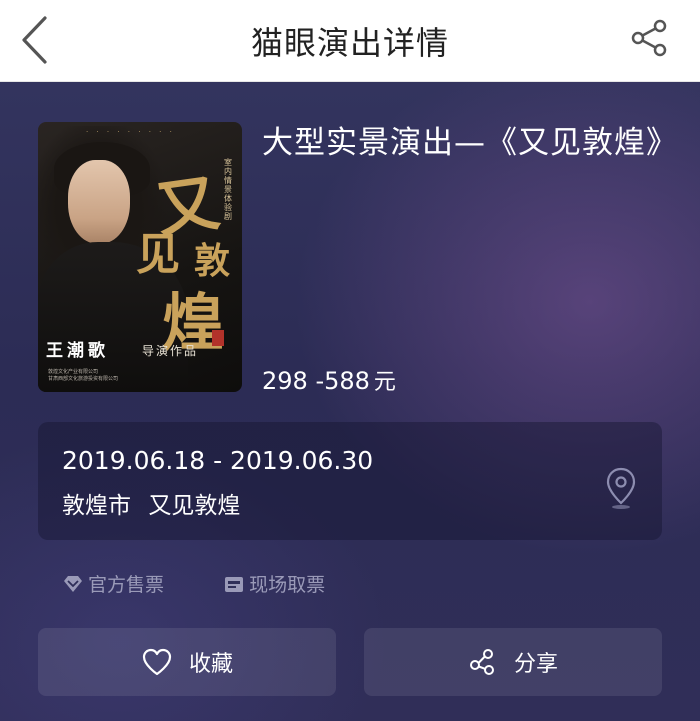 This screenshot has width=700, height=721. I want to click on ticket-box-icon, so click(234, 584).